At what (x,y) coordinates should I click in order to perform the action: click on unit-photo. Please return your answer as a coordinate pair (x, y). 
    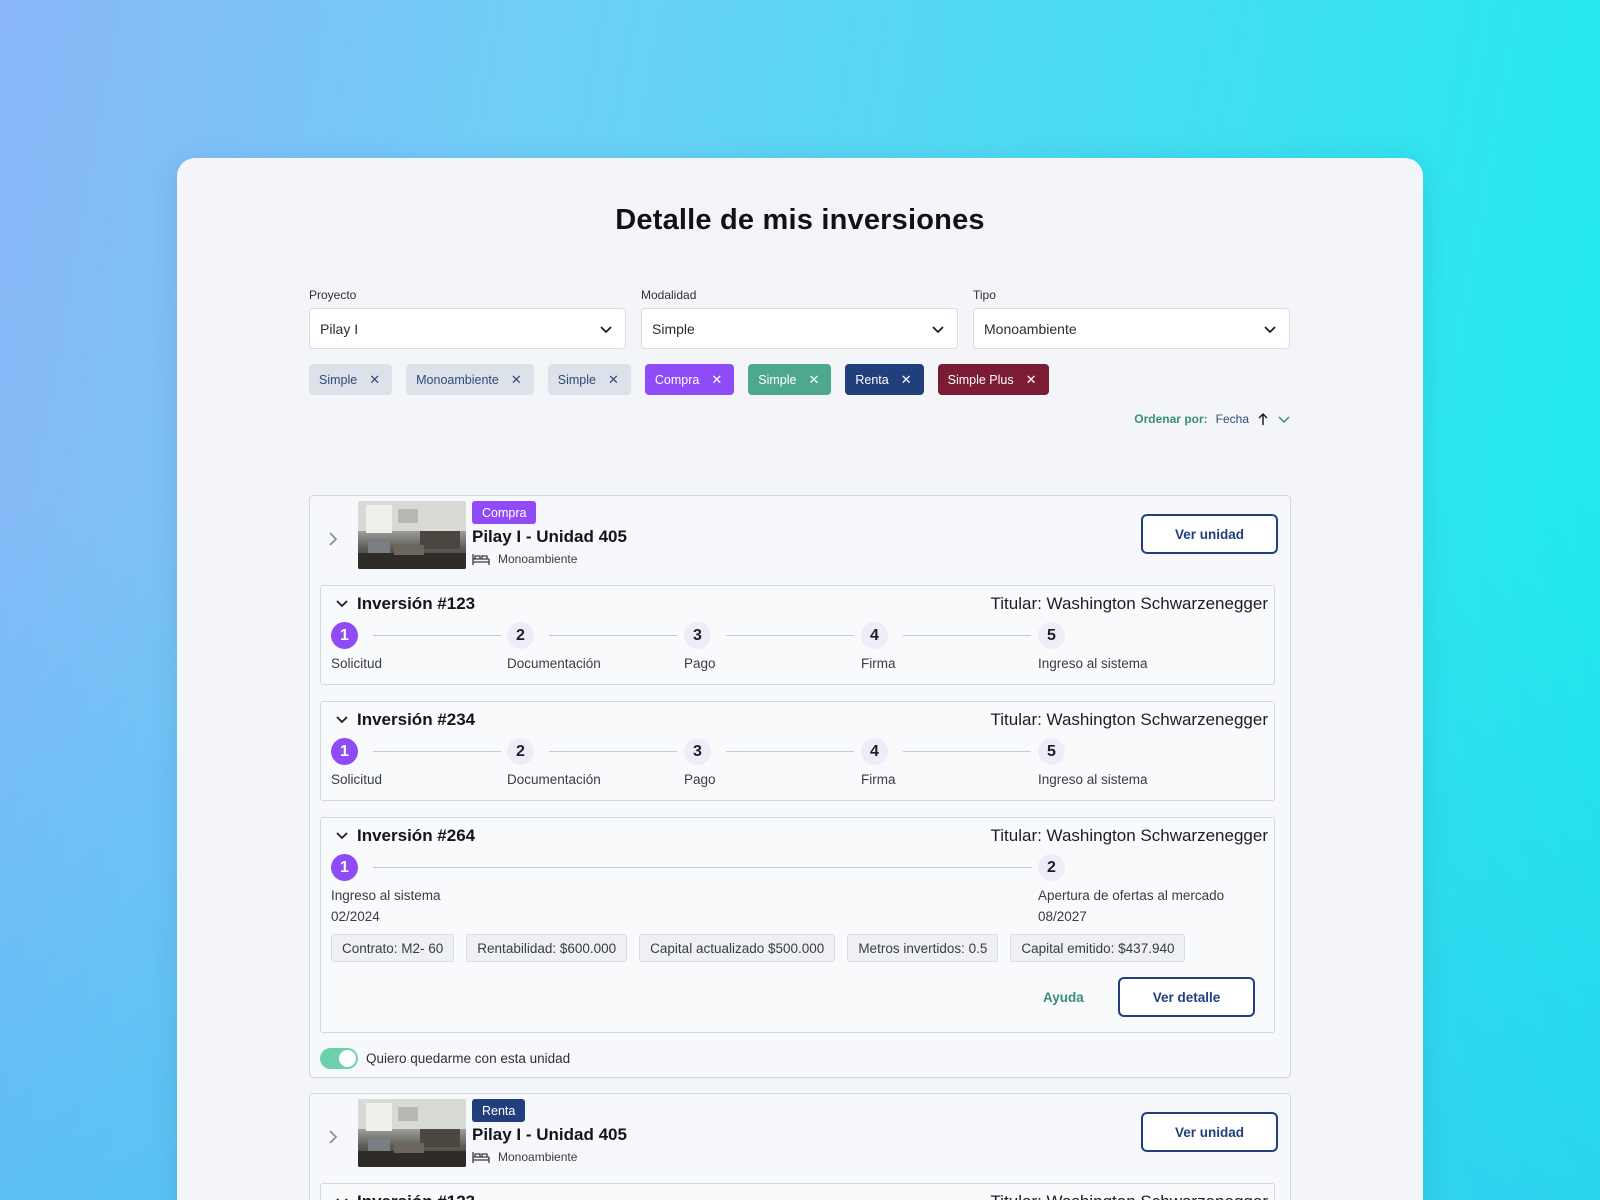
    Looking at the image, I should click on (412, 535).